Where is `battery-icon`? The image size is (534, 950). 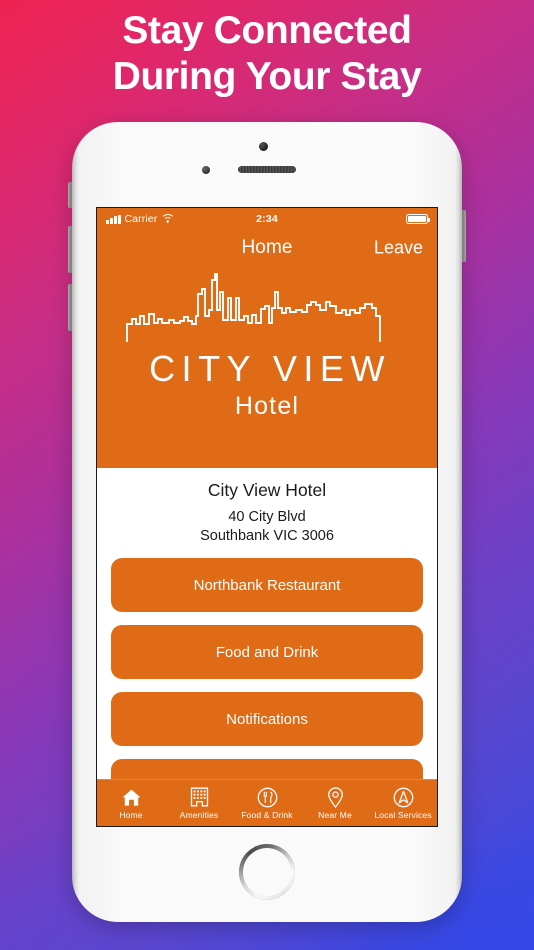
battery-icon is located at coordinates (418, 219).